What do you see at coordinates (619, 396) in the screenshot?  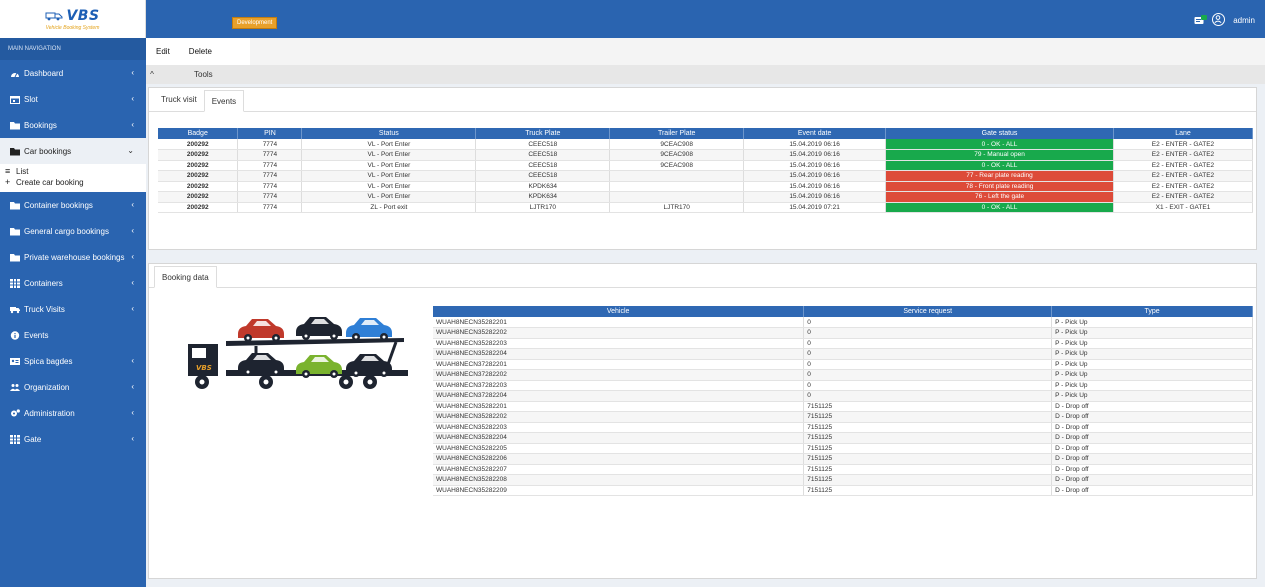 I see `table-cell: WUAH8NECN37282204` at bounding box center [619, 396].